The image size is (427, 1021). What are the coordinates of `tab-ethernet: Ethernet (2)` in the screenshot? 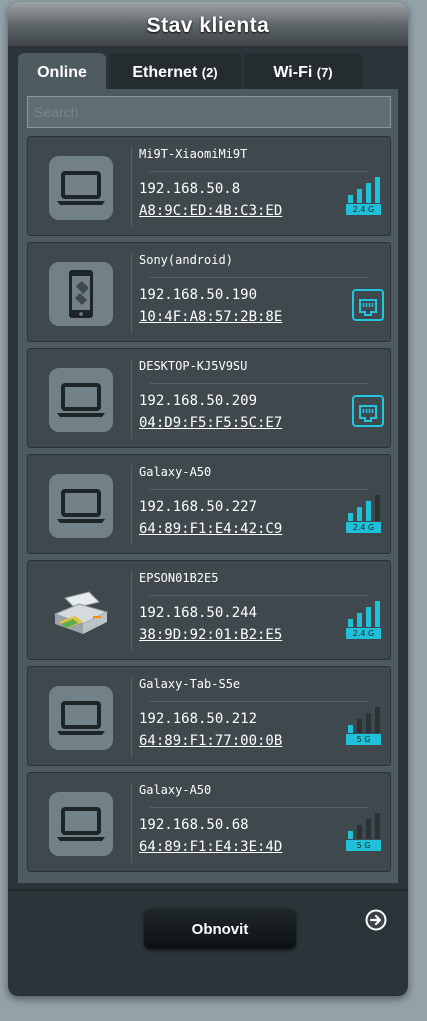 It's located at (175, 71).